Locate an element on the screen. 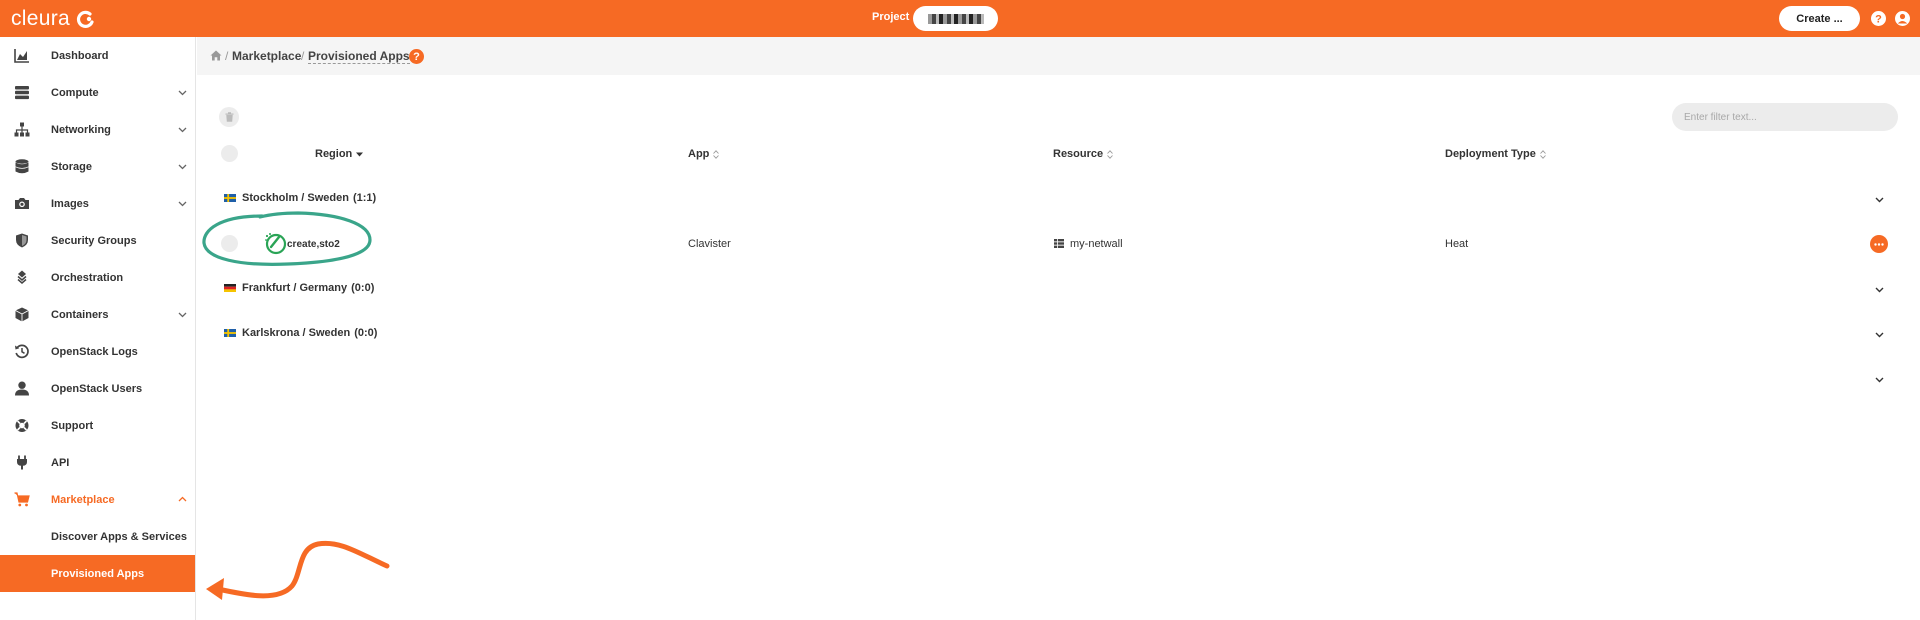 The image size is (1920, 620). sidebar-item-support: Support is located at coordinates (97, 425).